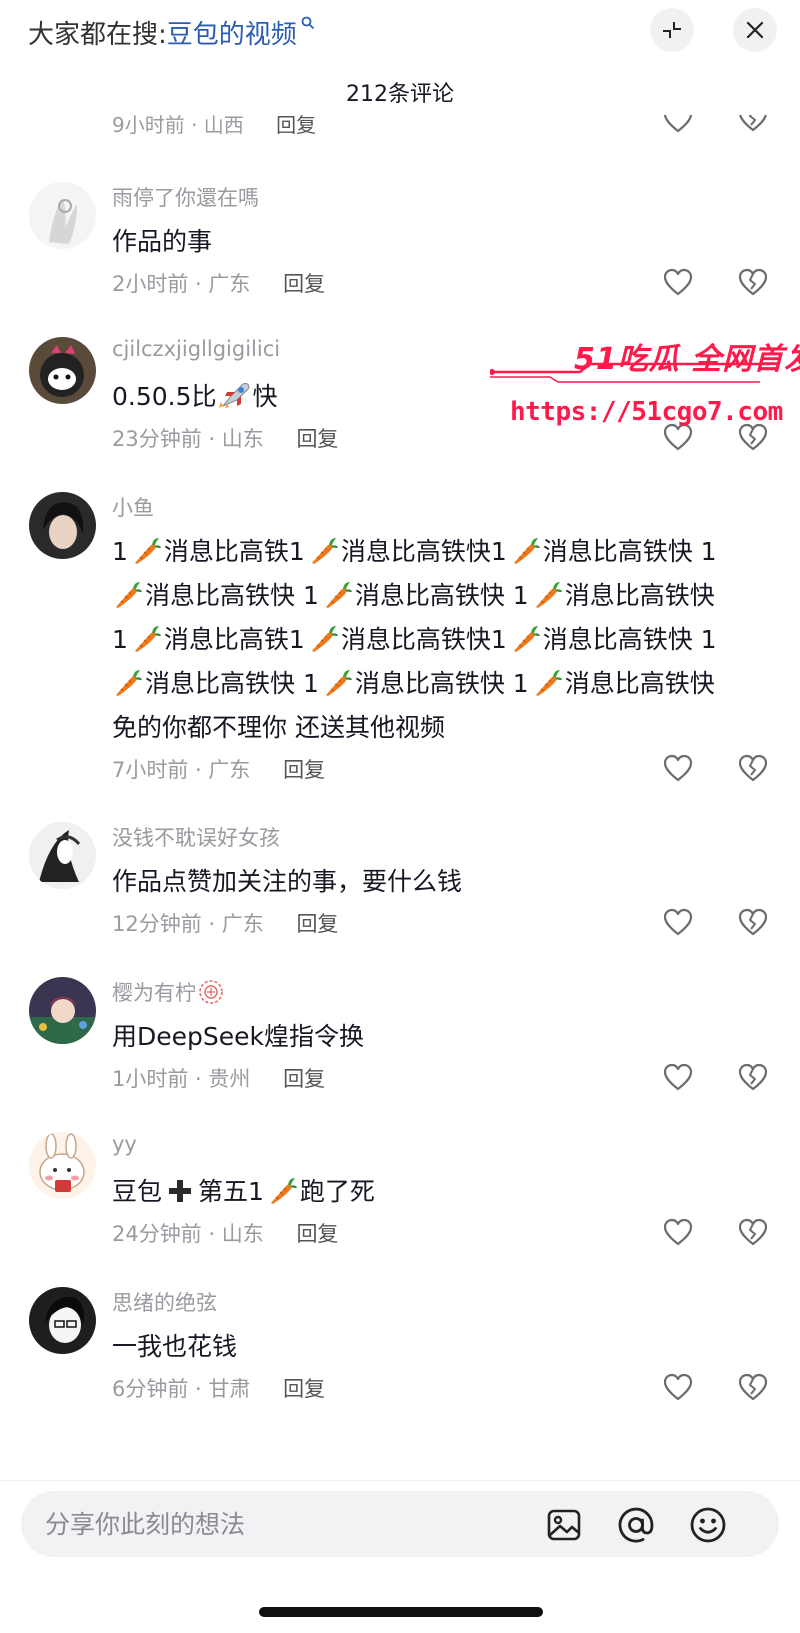 The width and height of the screenshot is (800, 1633). Describe the element at coordinates (185, 197) in the screenshot. I see `comment-username: 雨停了你還在嗎` at that location.